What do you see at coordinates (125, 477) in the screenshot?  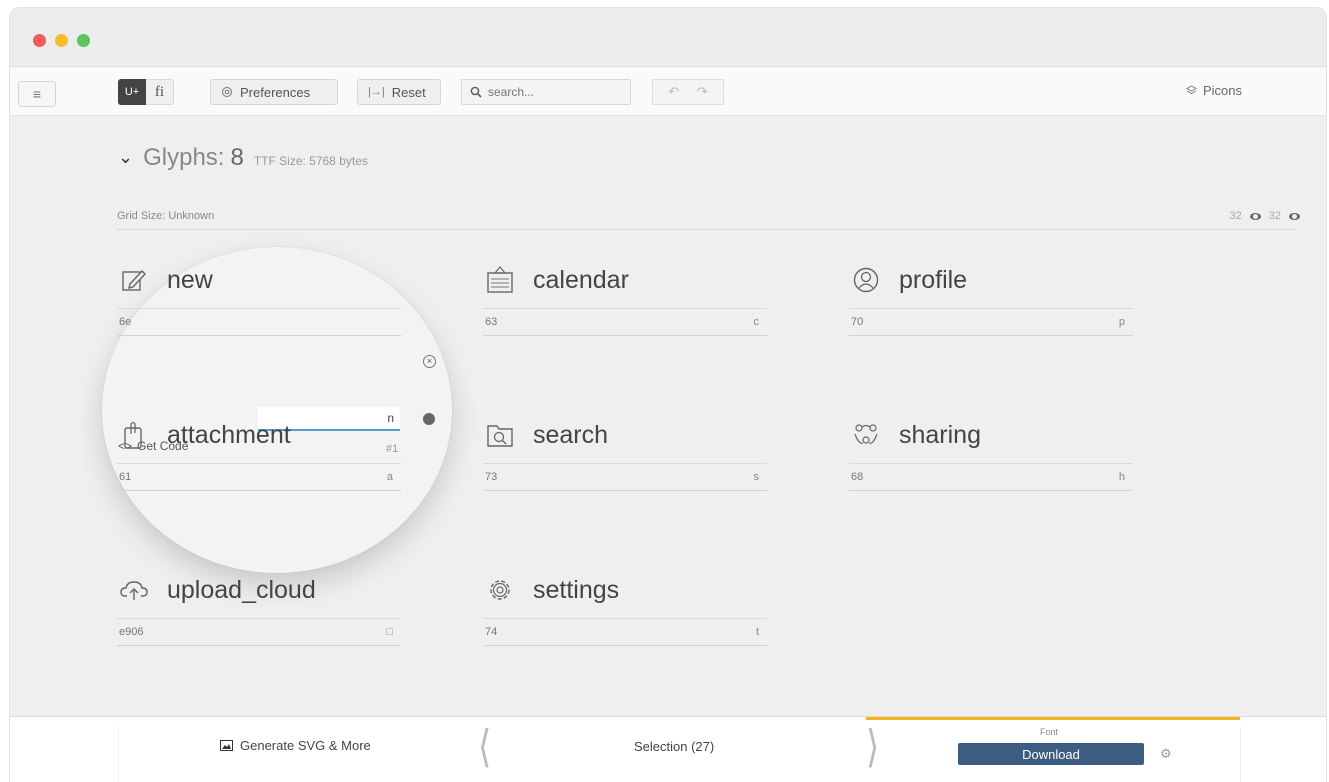 I see `glyph-code: 61` at bounding box center [125, 477].